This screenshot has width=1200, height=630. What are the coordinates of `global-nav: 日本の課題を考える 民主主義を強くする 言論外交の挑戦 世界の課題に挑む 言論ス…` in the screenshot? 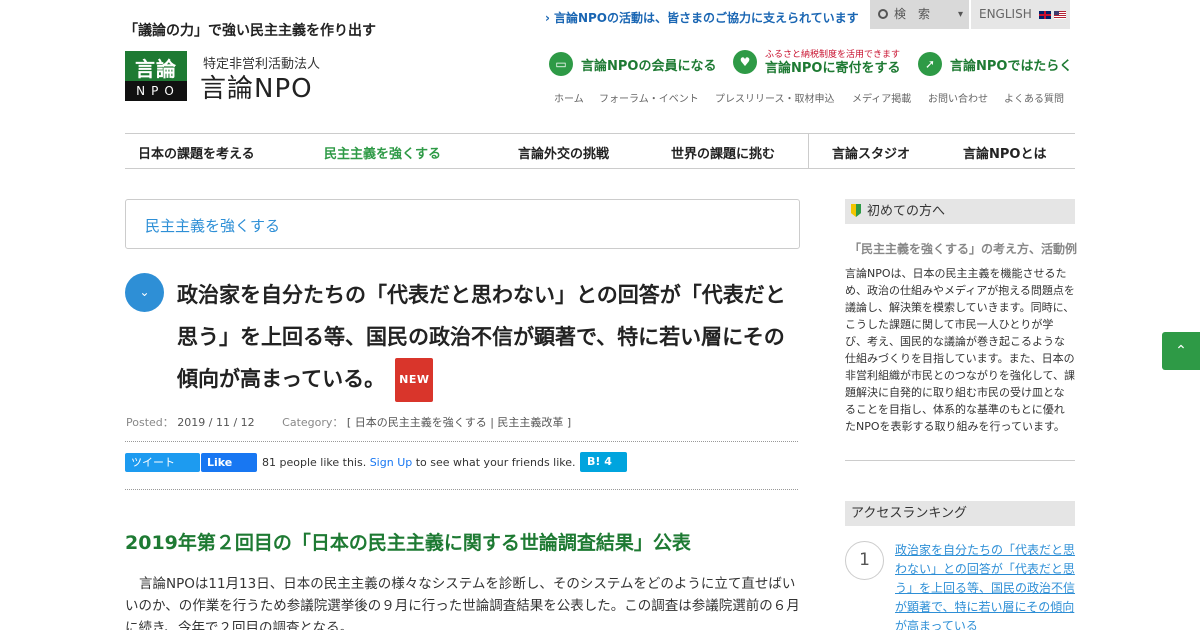 It's located at (600, 151).